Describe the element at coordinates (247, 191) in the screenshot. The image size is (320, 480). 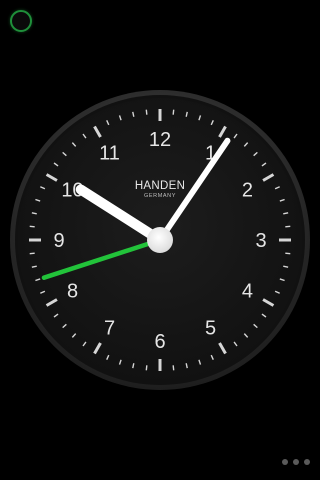
I see `numeral-2: 2` at that location.